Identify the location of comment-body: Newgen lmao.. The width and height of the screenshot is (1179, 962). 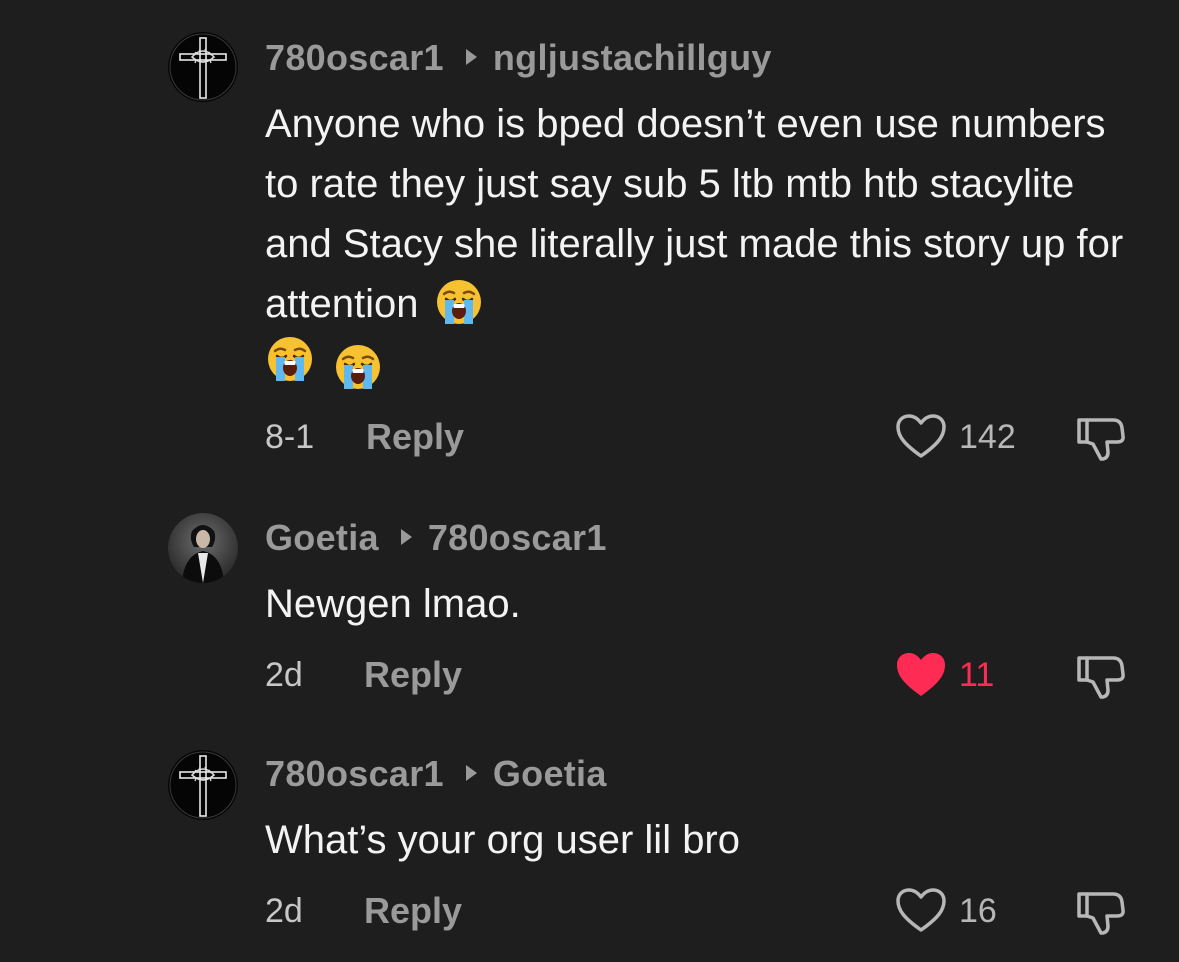
(695, 604).